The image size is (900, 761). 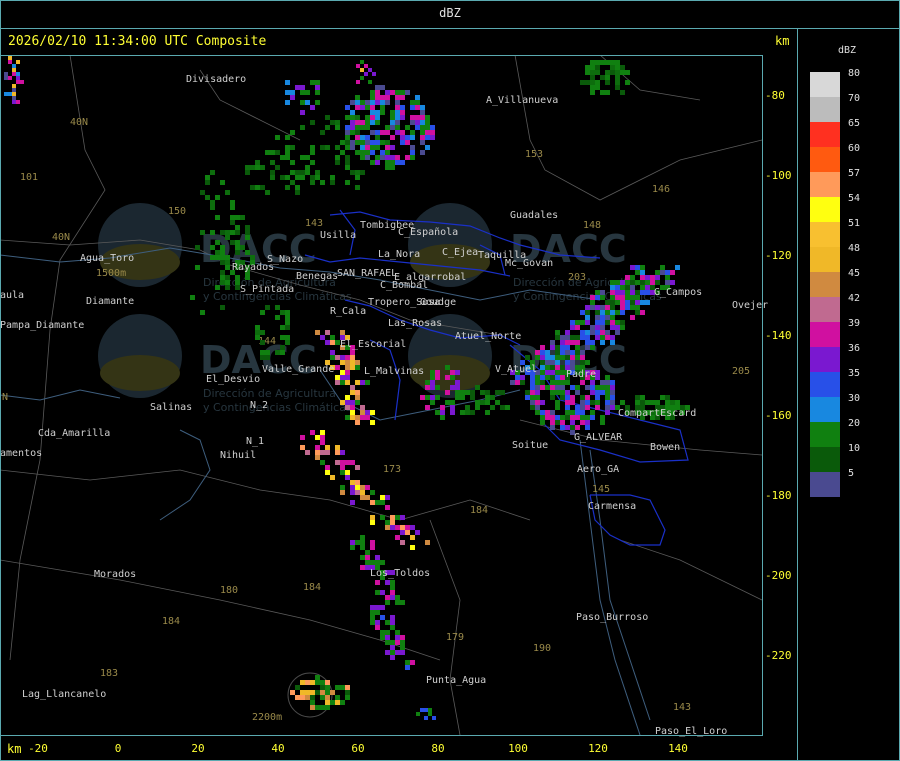 What do you see at coordinates (438, 302) in the screenshot?
I see `place-goudge: Goudge` at bounding box center [438, 302].